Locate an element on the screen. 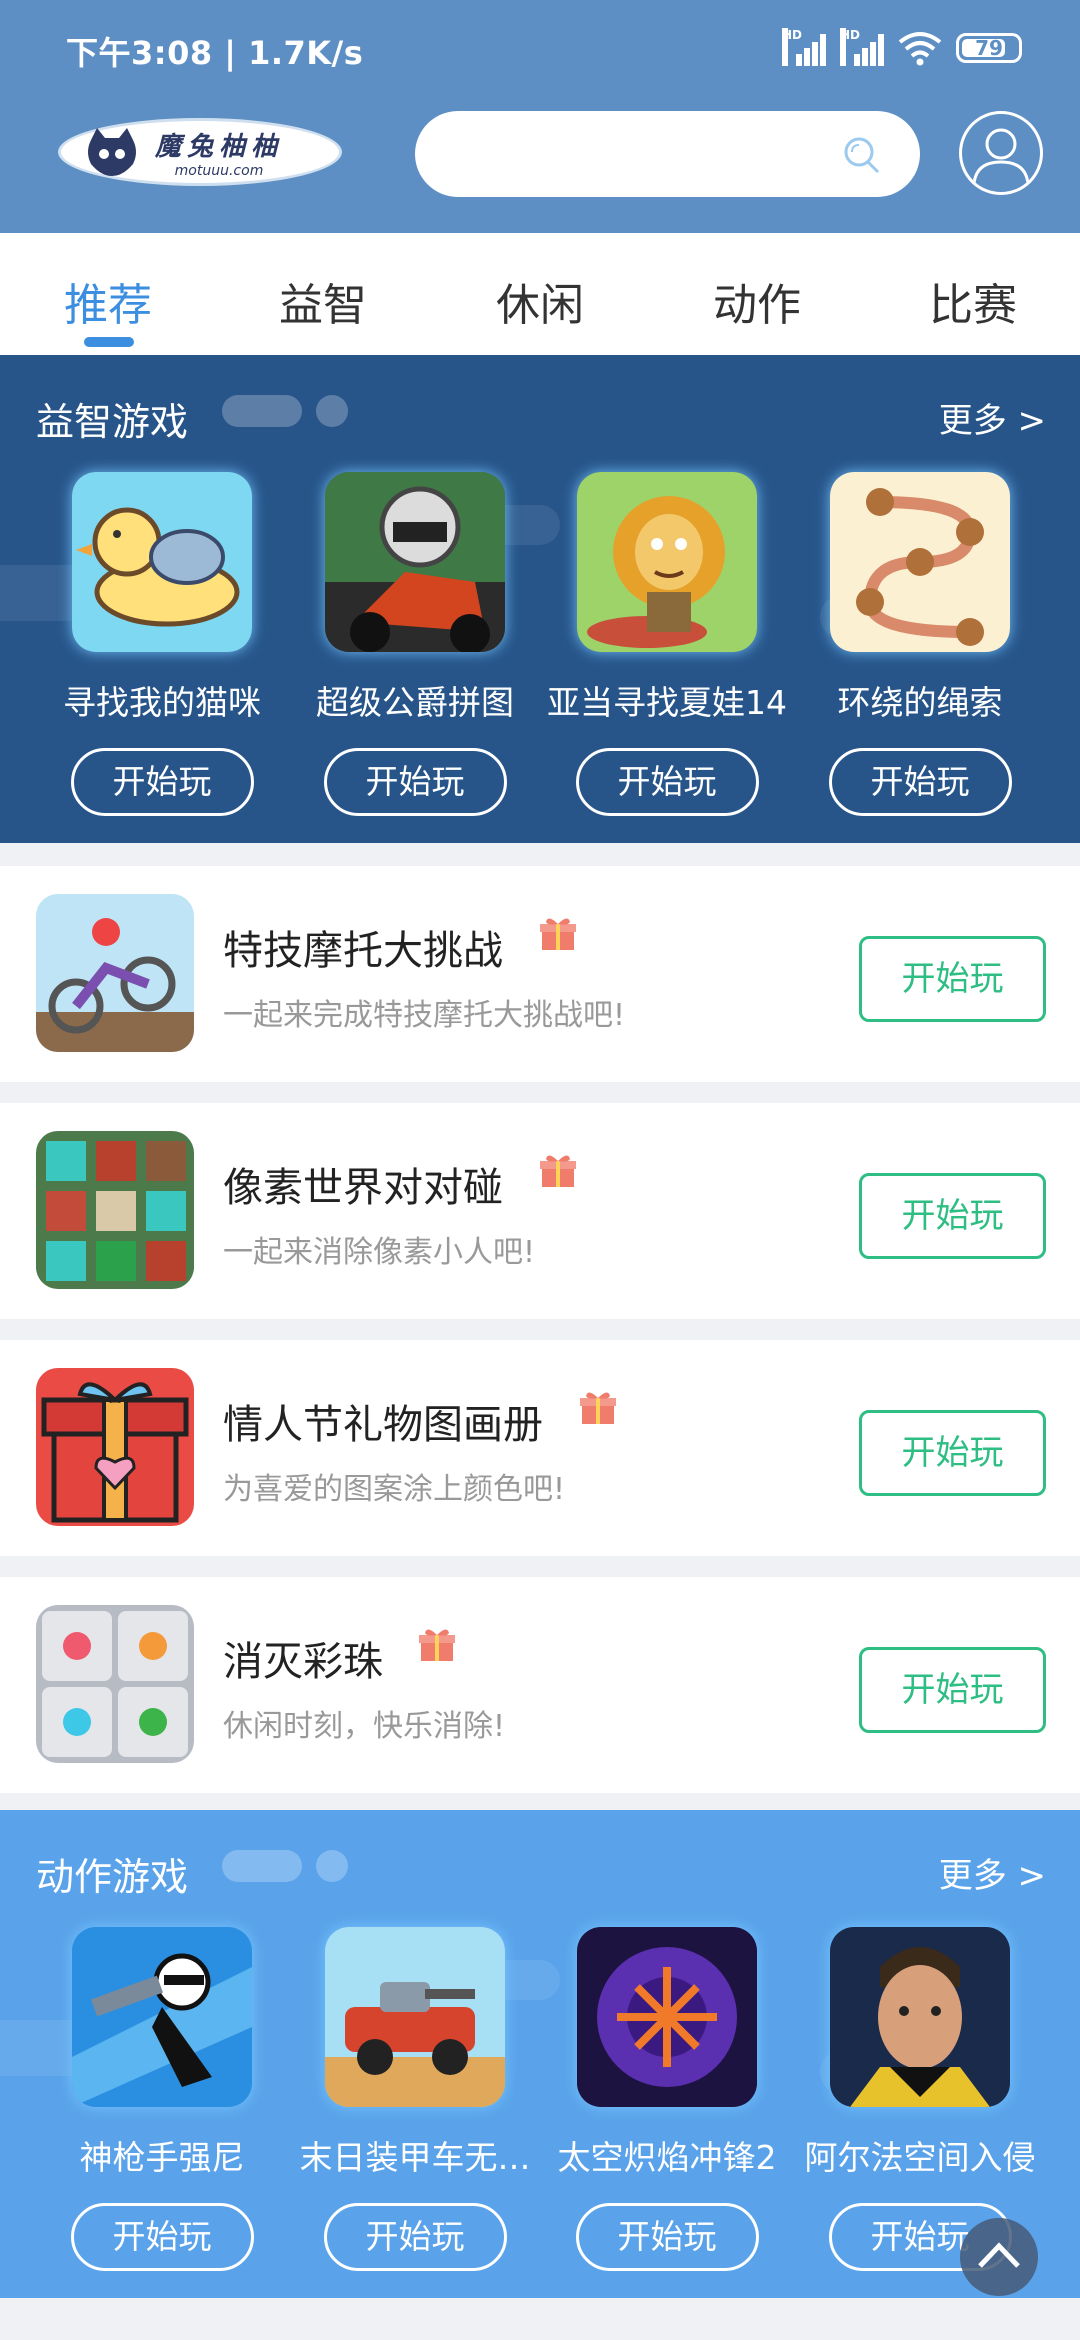  site-logo: 魔兔柚柚 motuuu.com is located at coordinates (200, 152).